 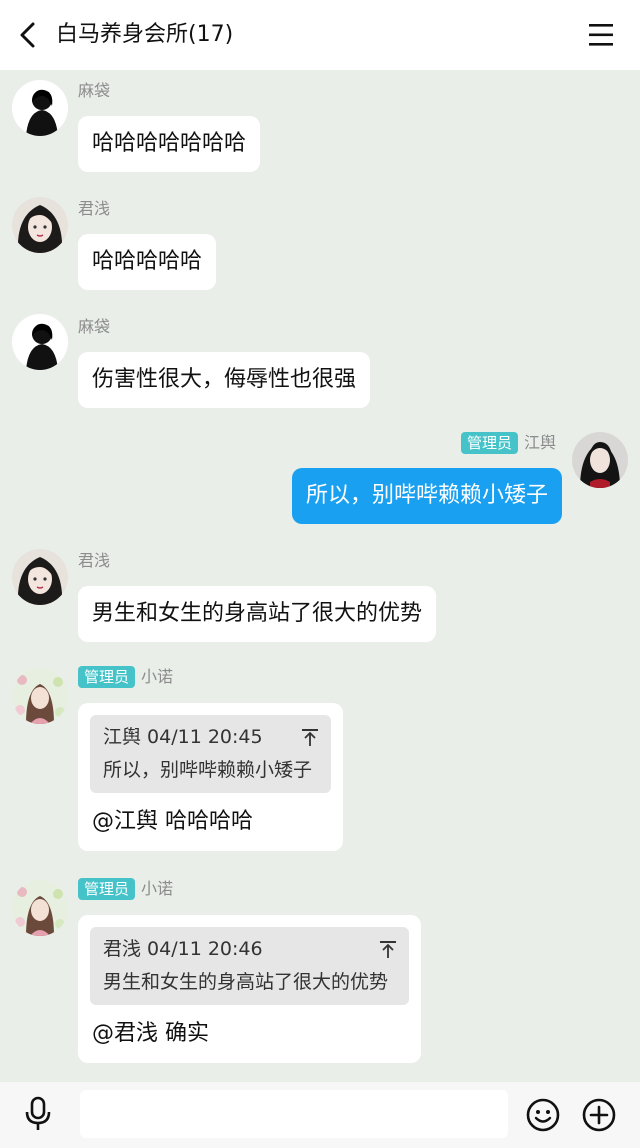 What do you see at coordinates (257, 614) in the screenshot?
I see `message-bubble: 男生和女生的身高站了很大的优势` at bounding box center [257, 614].